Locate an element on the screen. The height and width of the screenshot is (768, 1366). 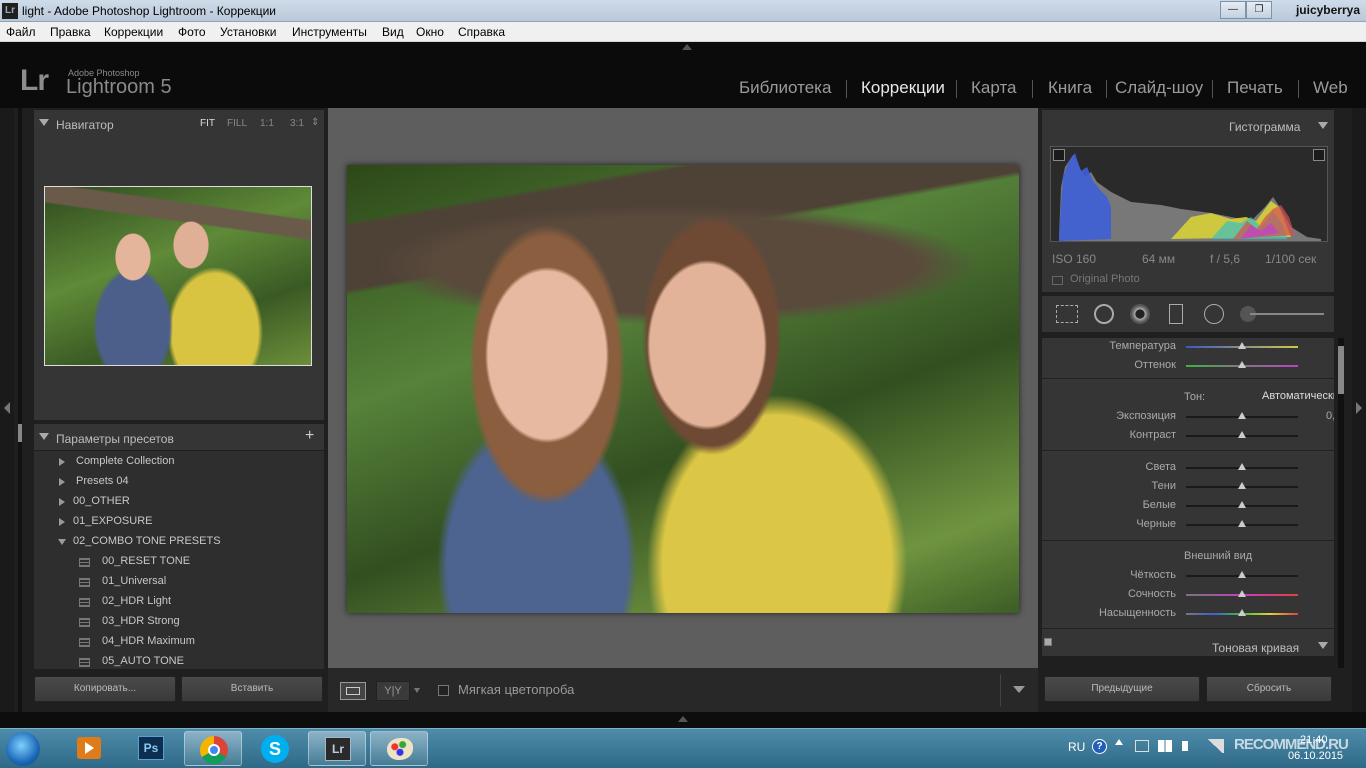
saturation-thumb is located at coordinates (1242, 612).